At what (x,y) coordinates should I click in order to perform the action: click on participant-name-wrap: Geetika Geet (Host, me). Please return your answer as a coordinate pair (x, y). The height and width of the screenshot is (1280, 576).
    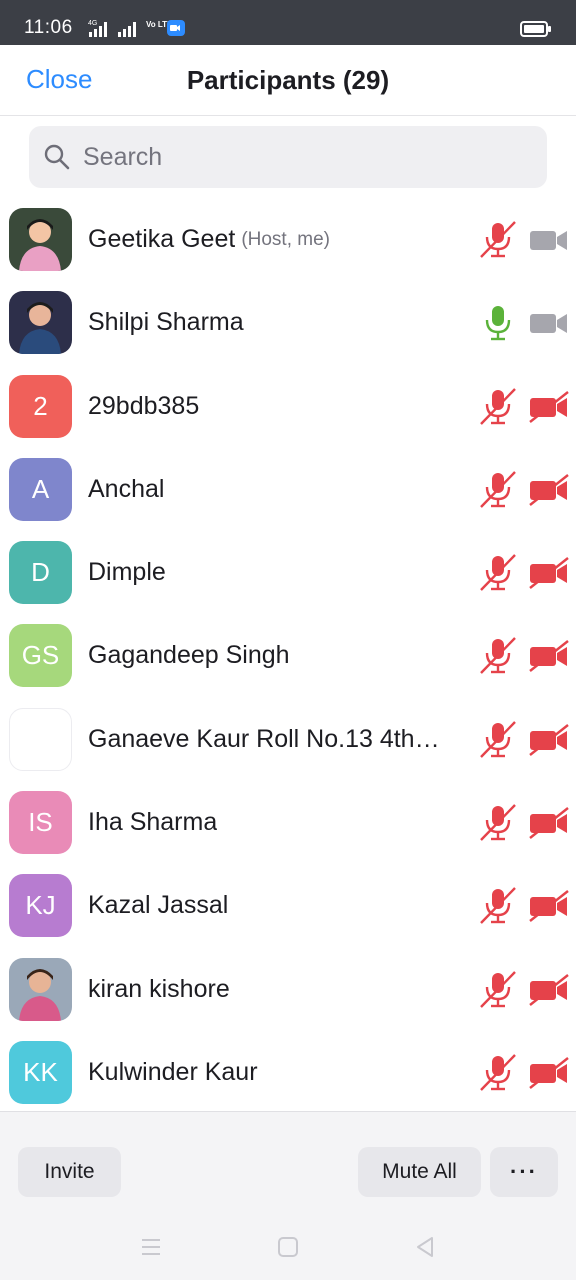
    Looking at the image, I should click on (273, 239).